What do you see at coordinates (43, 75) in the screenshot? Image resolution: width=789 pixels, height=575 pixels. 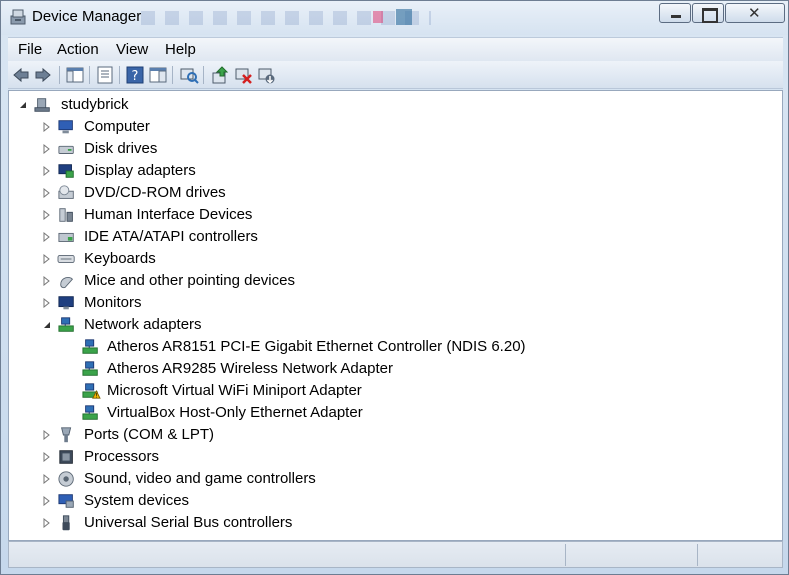 I see `forward-arrow-icon` at bounding box center [43, 75].